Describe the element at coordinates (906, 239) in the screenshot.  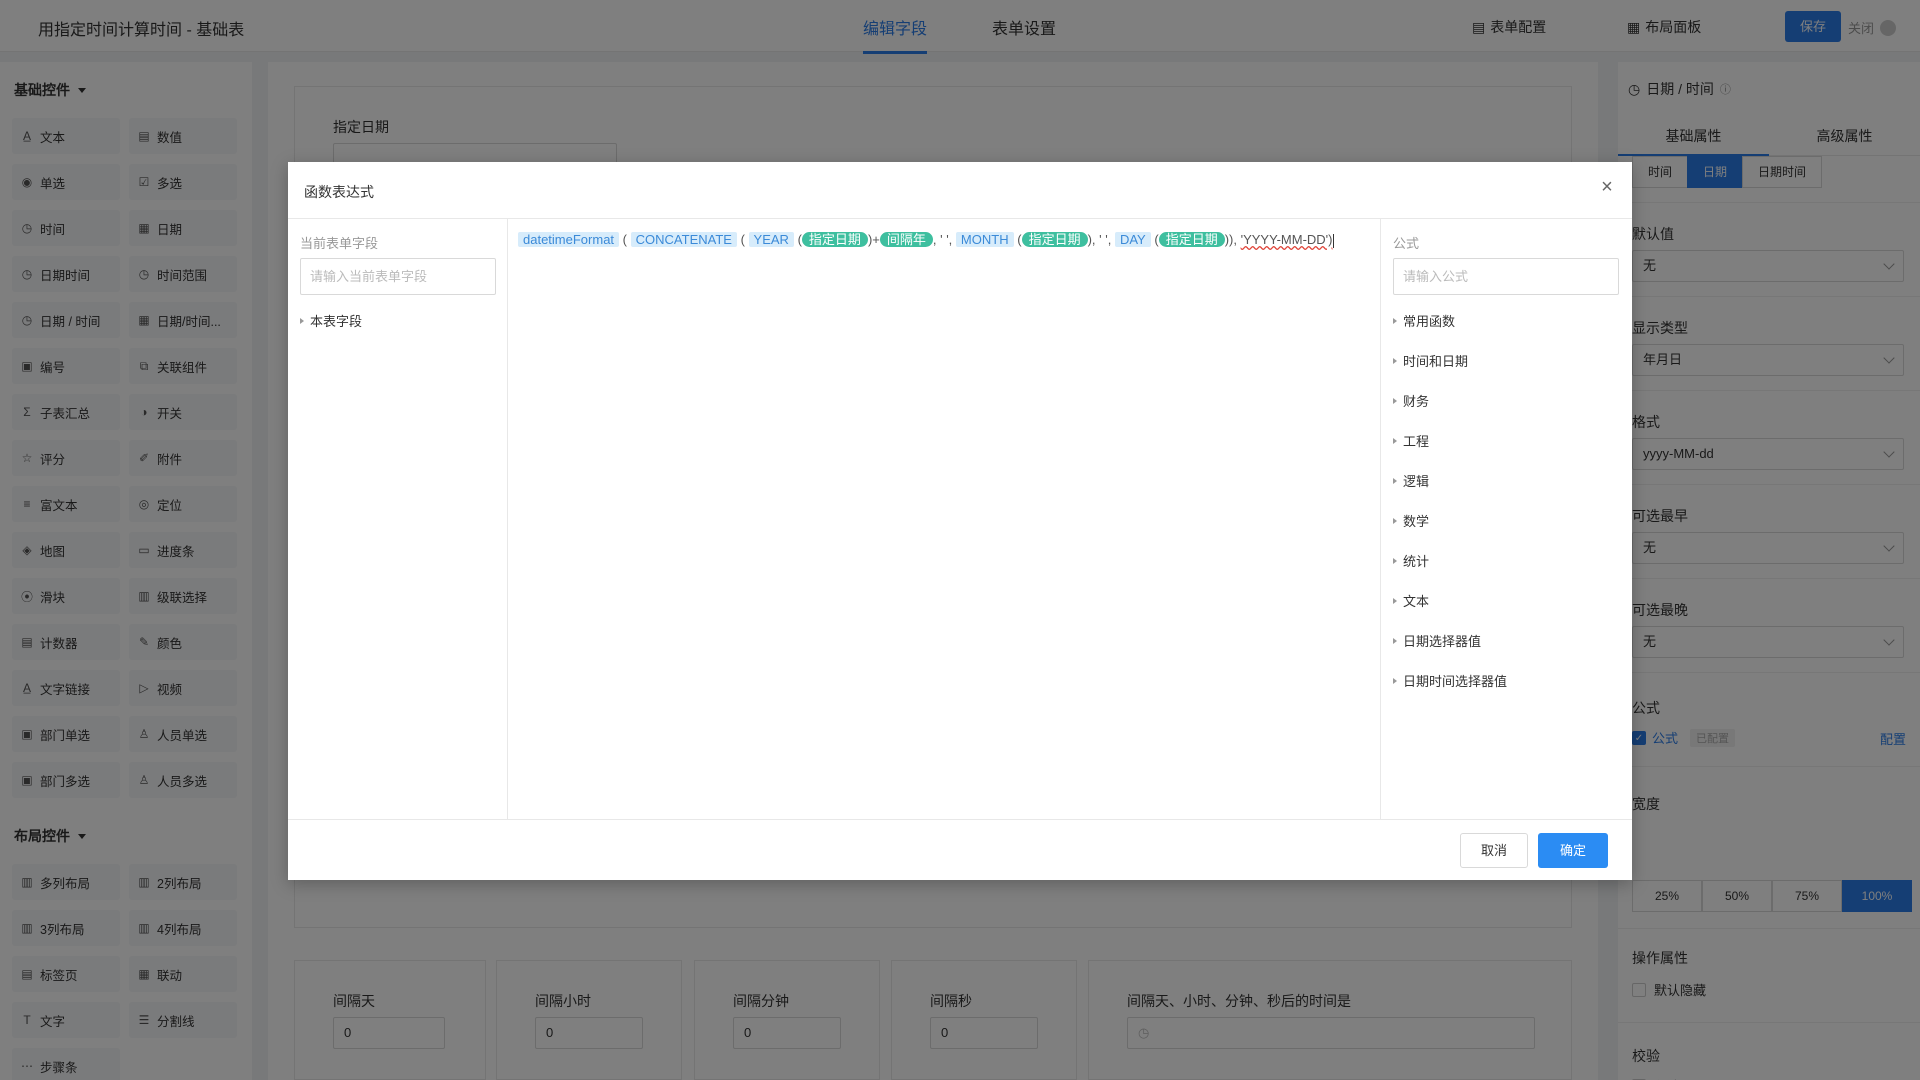
I see `field-token: 间隔年` at that location.